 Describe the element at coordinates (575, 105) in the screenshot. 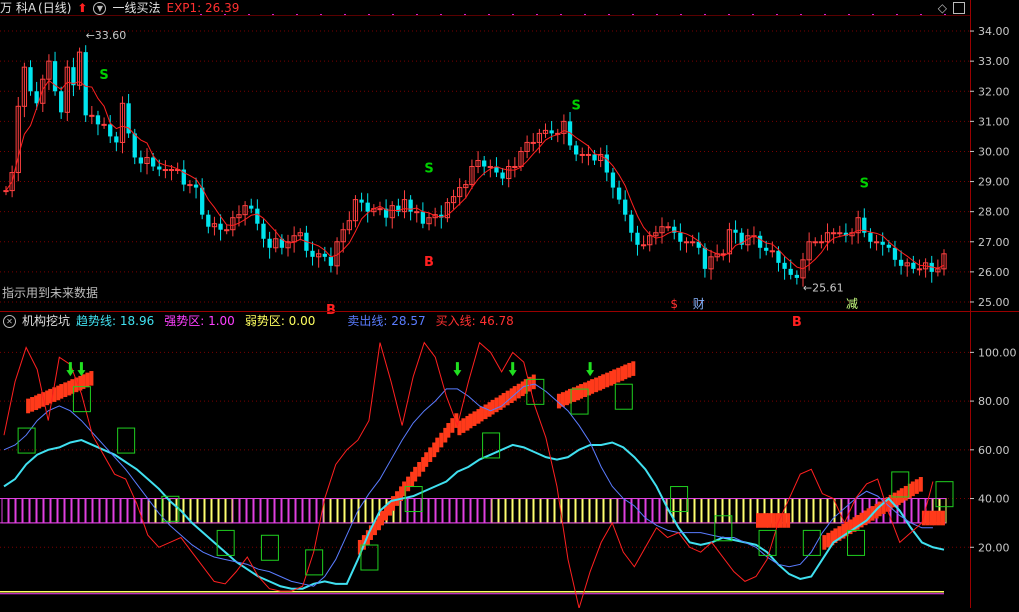

I see `sell-signal: S` at that location.